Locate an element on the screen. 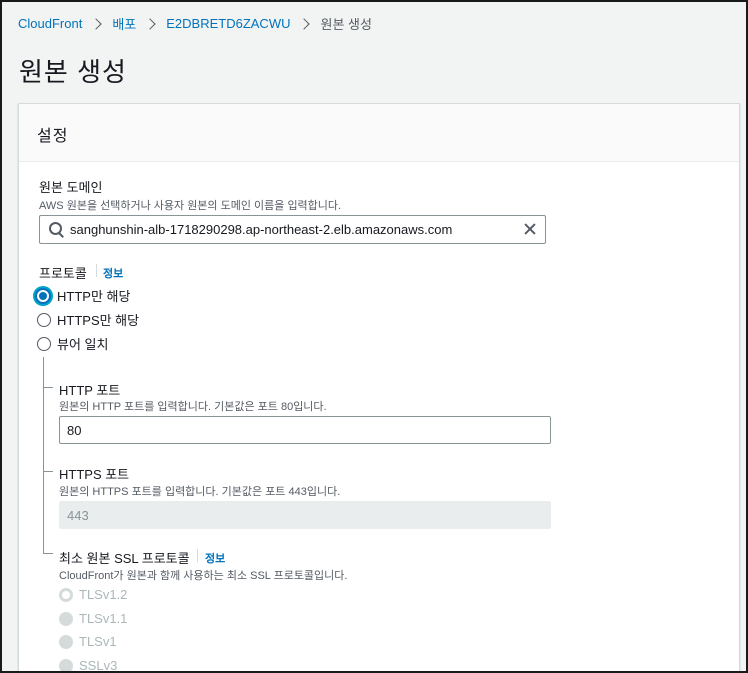 The height and width of the screenshot is (673, 748). origin-domain-description: AWS 원본을 선택하거나 사용자 원본의 도메인 이름을 입력합니다. is located at coordinates (190, 206).